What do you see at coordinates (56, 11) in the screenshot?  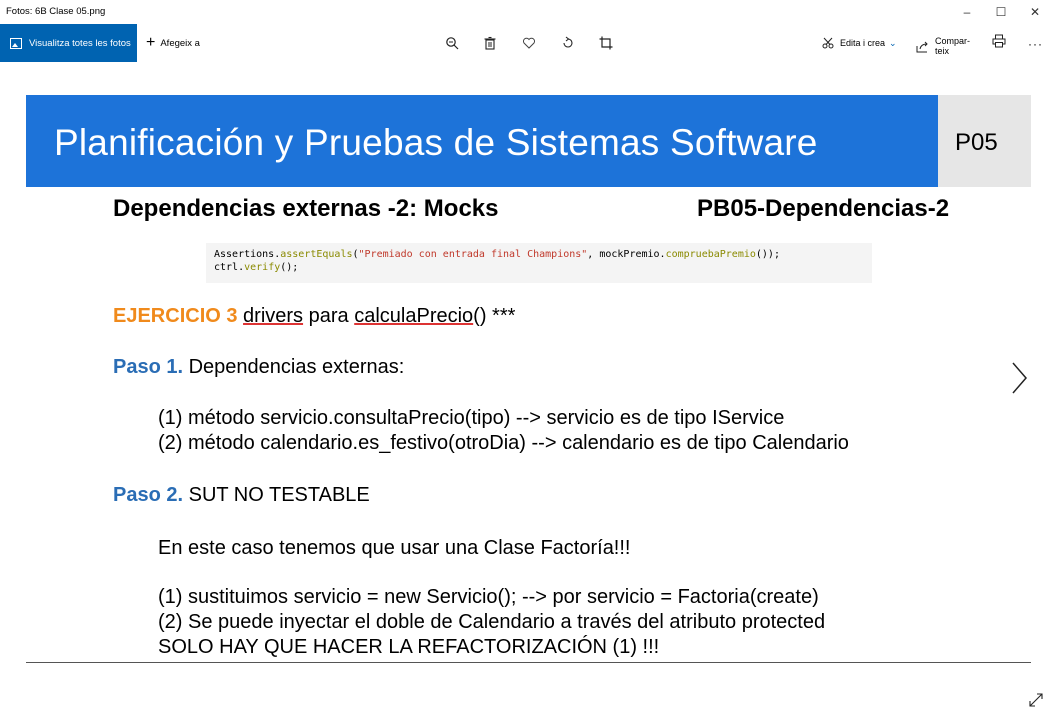 I see `window-title: Fotos: 6B Clase 05.png` at bounding box center [56, 11].